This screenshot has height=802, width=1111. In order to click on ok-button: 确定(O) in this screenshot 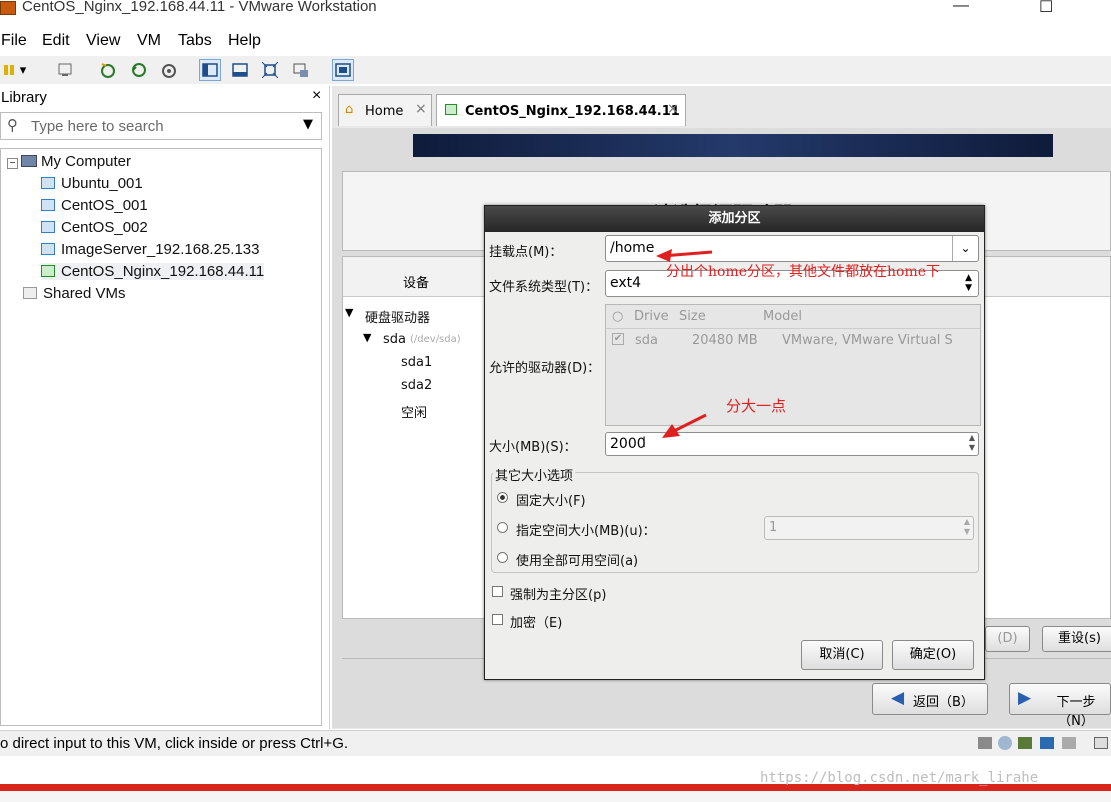, I will do `click(933, 655)`.